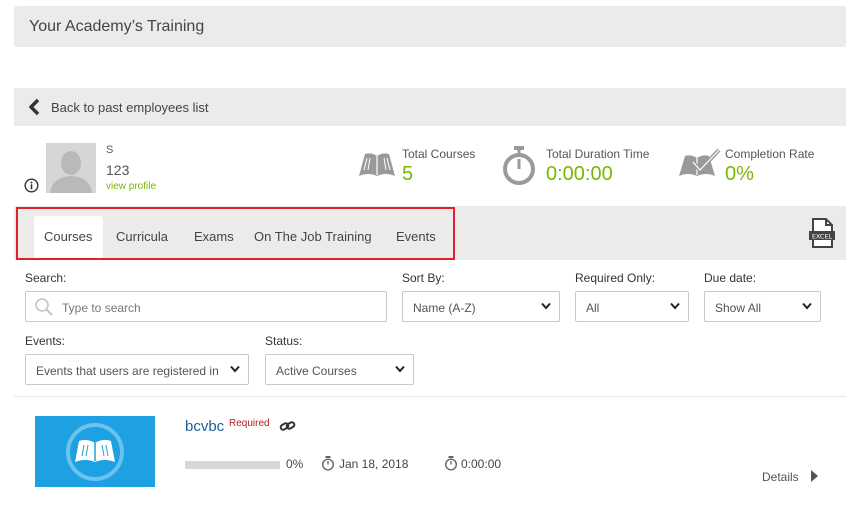 The image size is (856, 514). What do you see at coordinates (481, 464) in the screenshot?
I see `course-duration: 0:00:00` at bounding box center [481, 464].